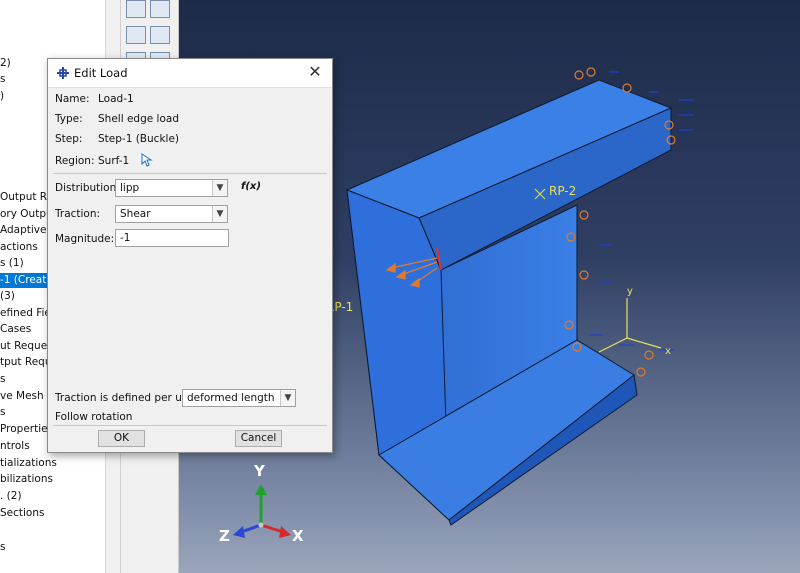  I want to click on step-row: Step: Step-1 (Buckle), so click(117, 139).